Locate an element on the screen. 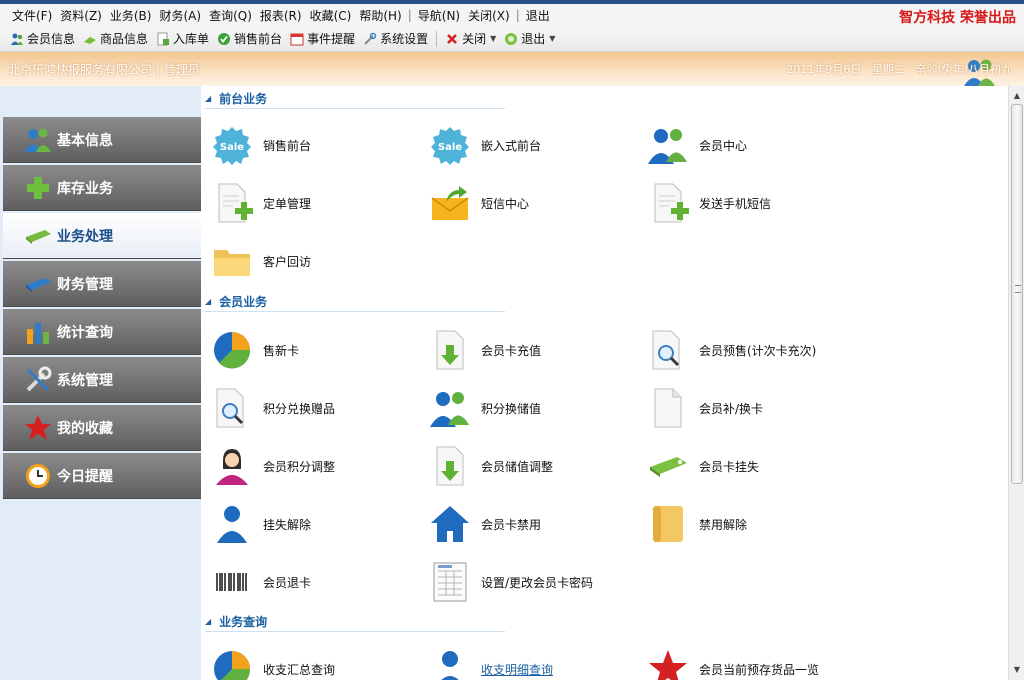 The image size is (1024, 680). item-label: 会员积分调整 is located at coordinates (299, 466).